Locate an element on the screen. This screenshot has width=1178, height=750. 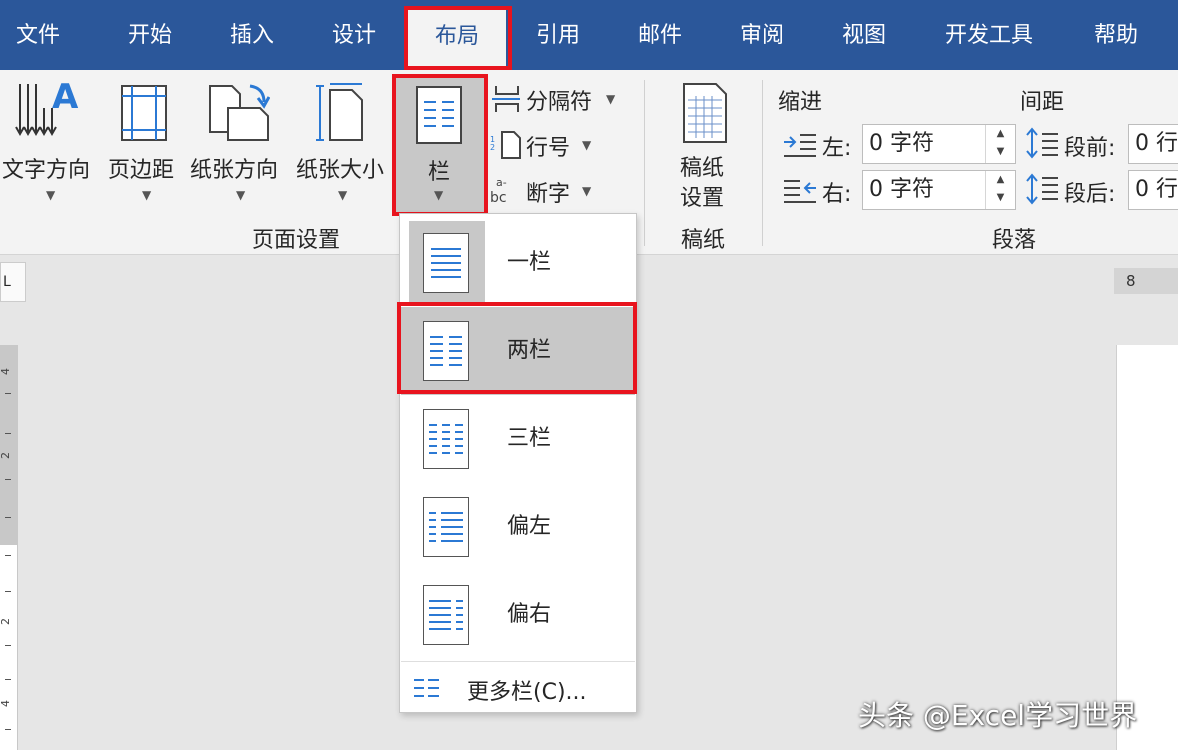
margins-label: 页边距 is located at coordinates (141, 170).